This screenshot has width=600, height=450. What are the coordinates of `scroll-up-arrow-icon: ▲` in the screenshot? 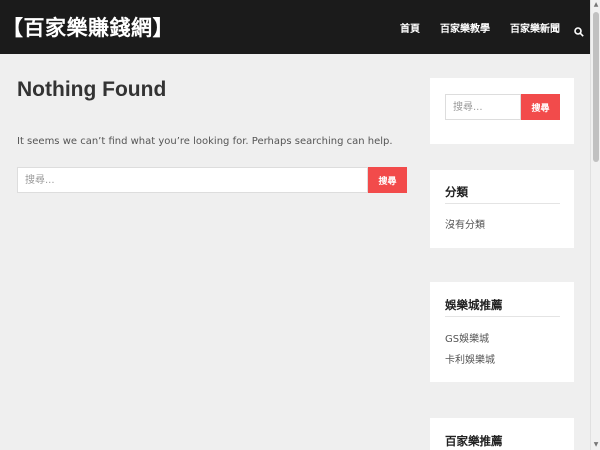 It's located at (595, 5).